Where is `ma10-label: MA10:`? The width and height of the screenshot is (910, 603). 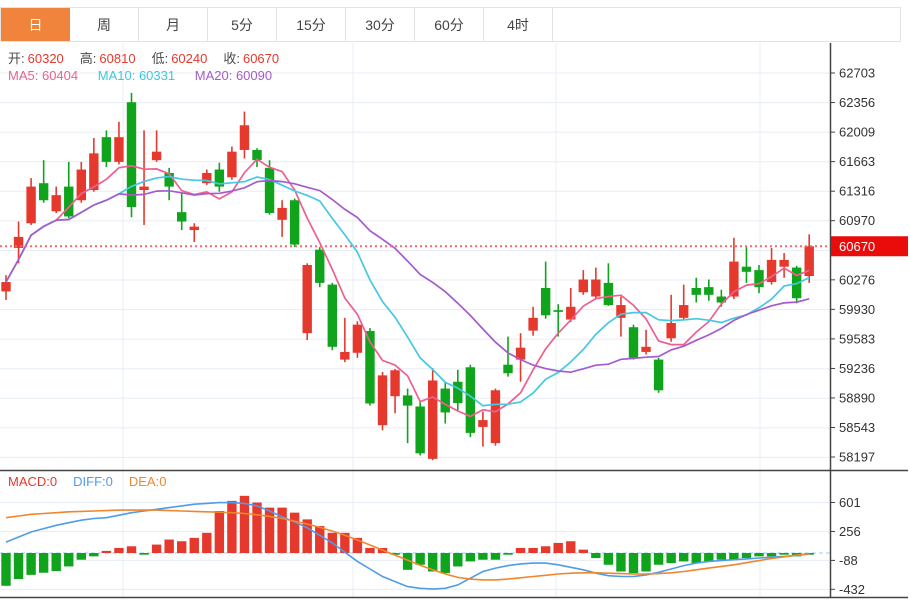
ma10-label: MA10: is located at coordinates (116, 75).